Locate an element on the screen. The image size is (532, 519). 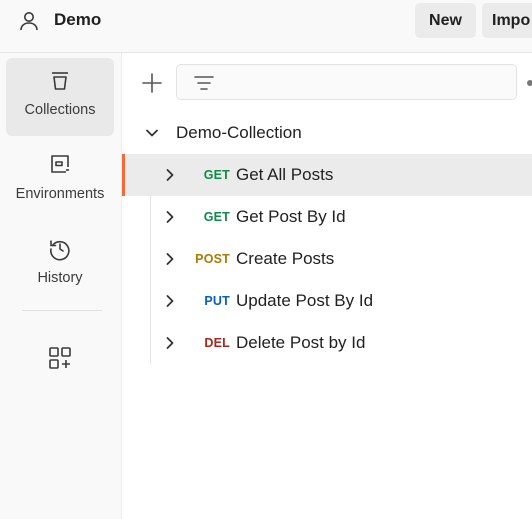
request-name: Get Post By Id is located at coordinates (291, 216).